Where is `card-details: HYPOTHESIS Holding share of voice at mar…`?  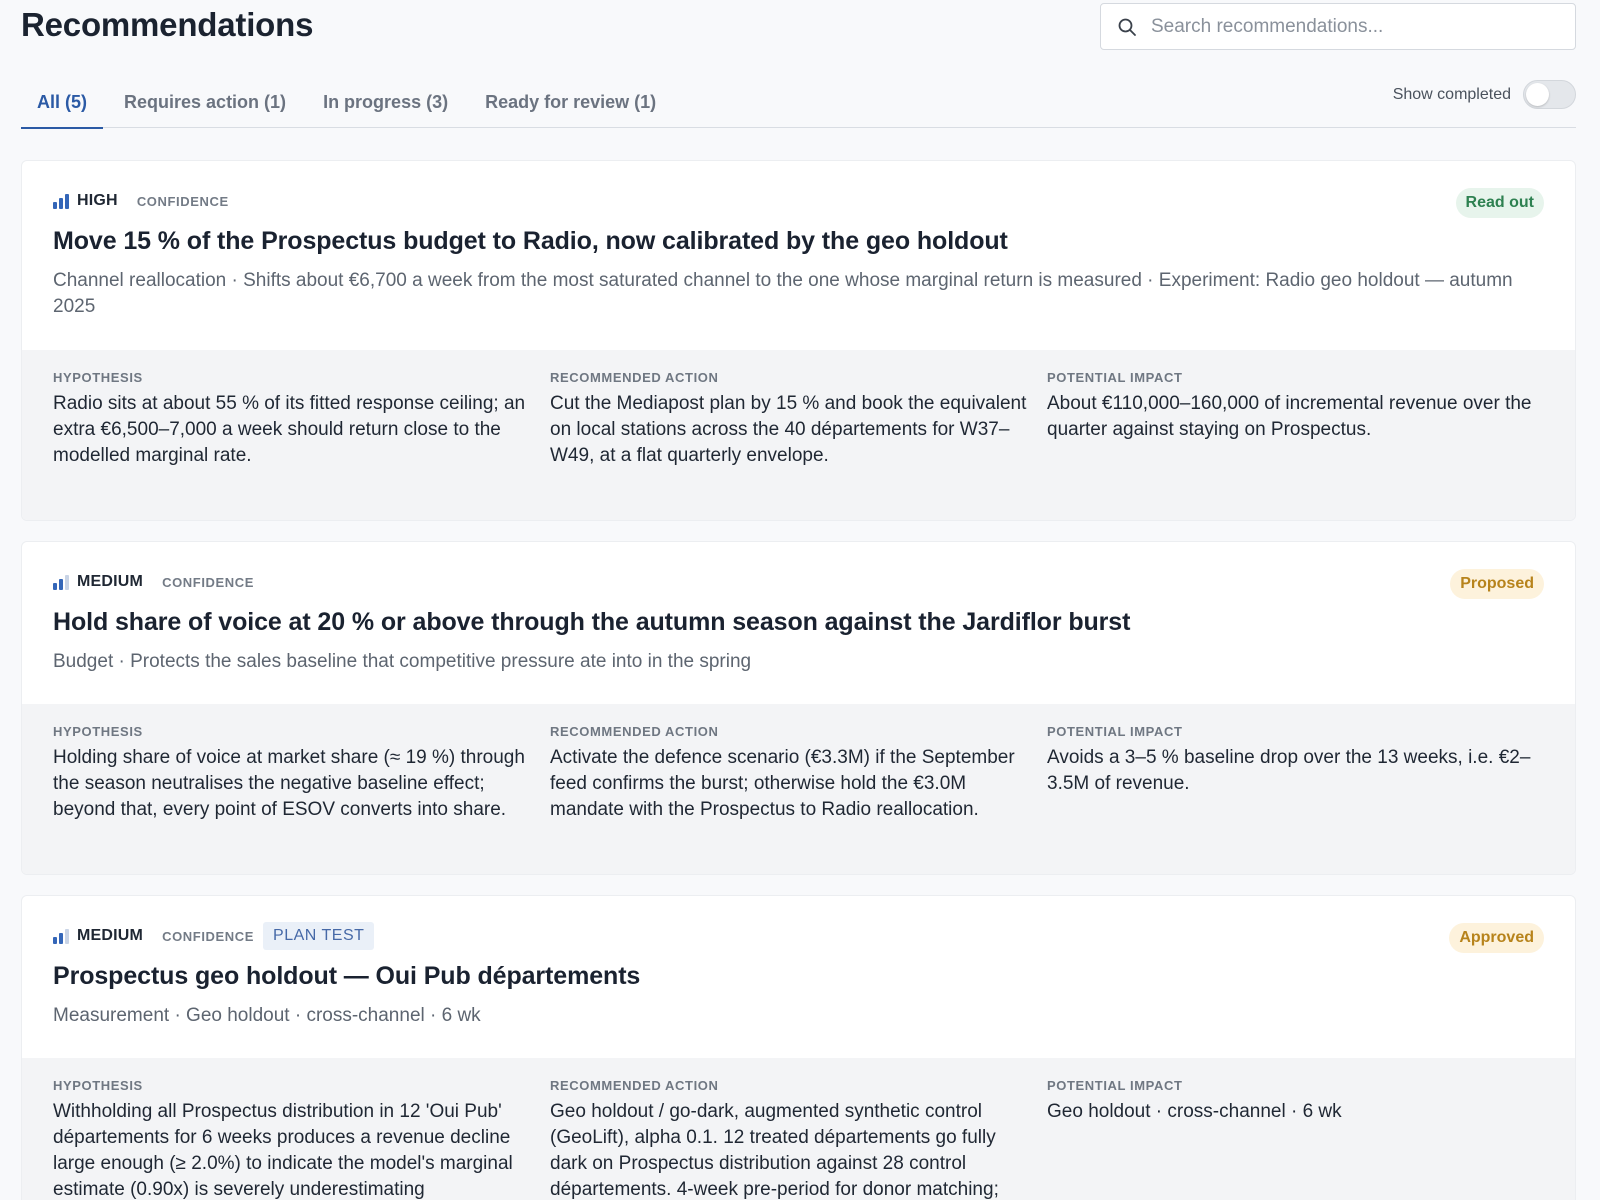
card-details: HYPOTHESIS Holding share of voice at mar… is located at coordinates (798, 789).